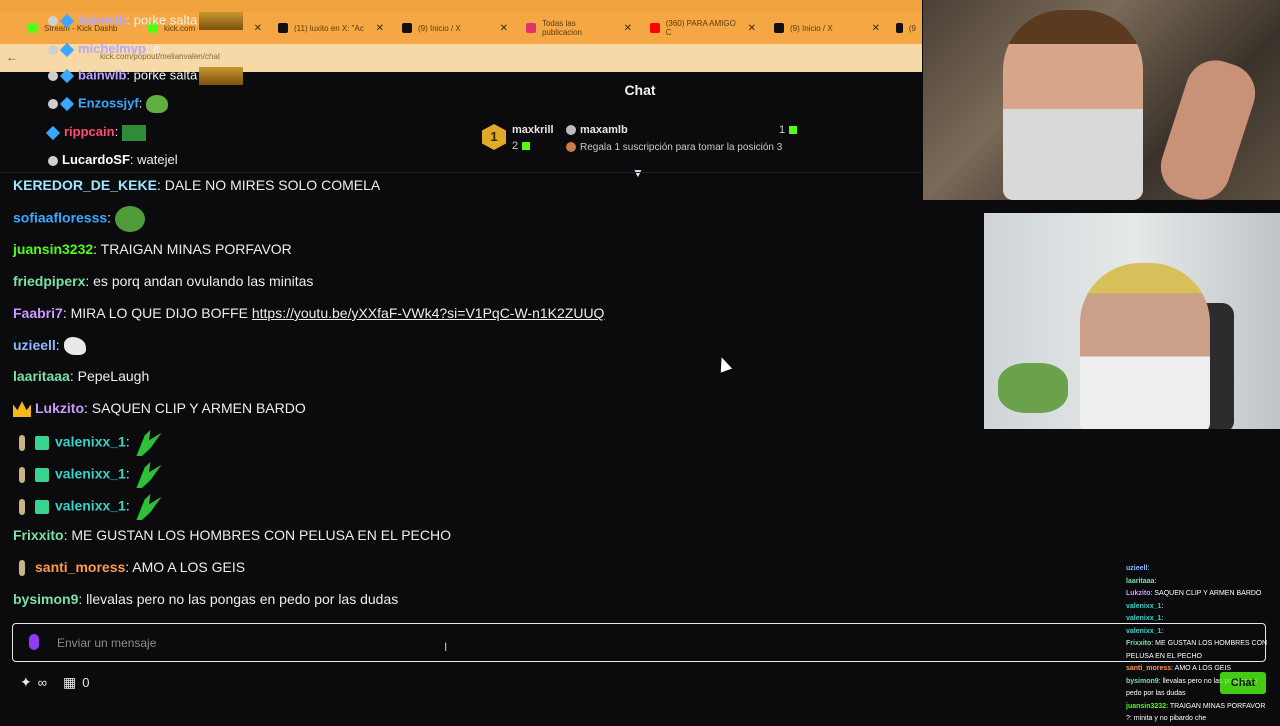  I want to click on store-button: ▦ 0, so click(76, 682).